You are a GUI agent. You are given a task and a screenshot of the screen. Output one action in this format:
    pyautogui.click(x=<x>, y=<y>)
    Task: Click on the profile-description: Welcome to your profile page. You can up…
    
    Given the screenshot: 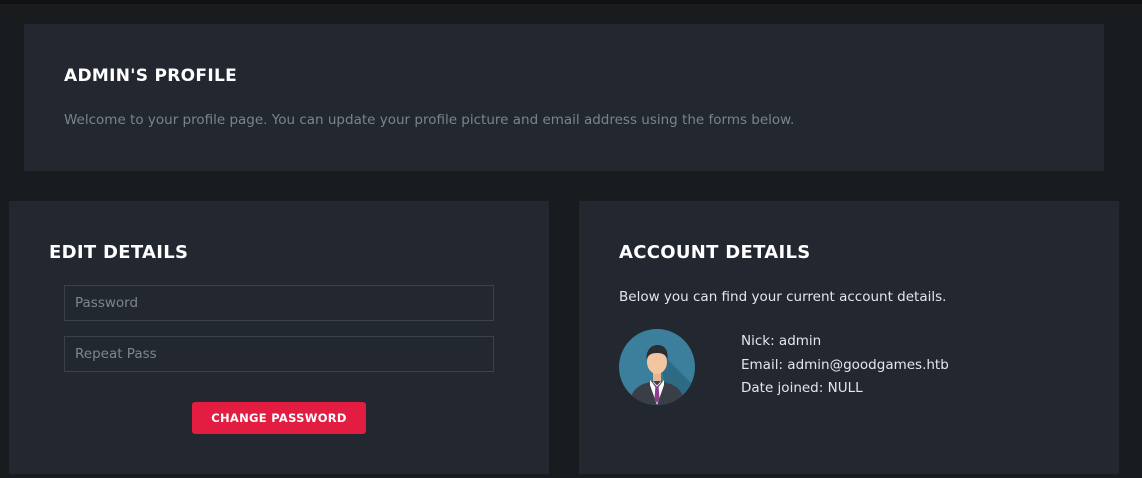 What is the action you would take?
    pyautogui.click(x=429, y=120)
    